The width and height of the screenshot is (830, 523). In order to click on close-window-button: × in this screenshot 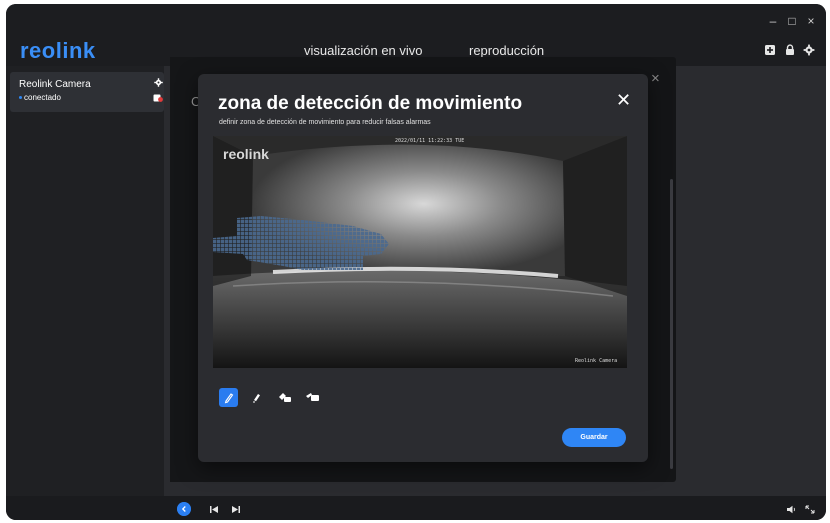, I will do `click(811, 21)`.